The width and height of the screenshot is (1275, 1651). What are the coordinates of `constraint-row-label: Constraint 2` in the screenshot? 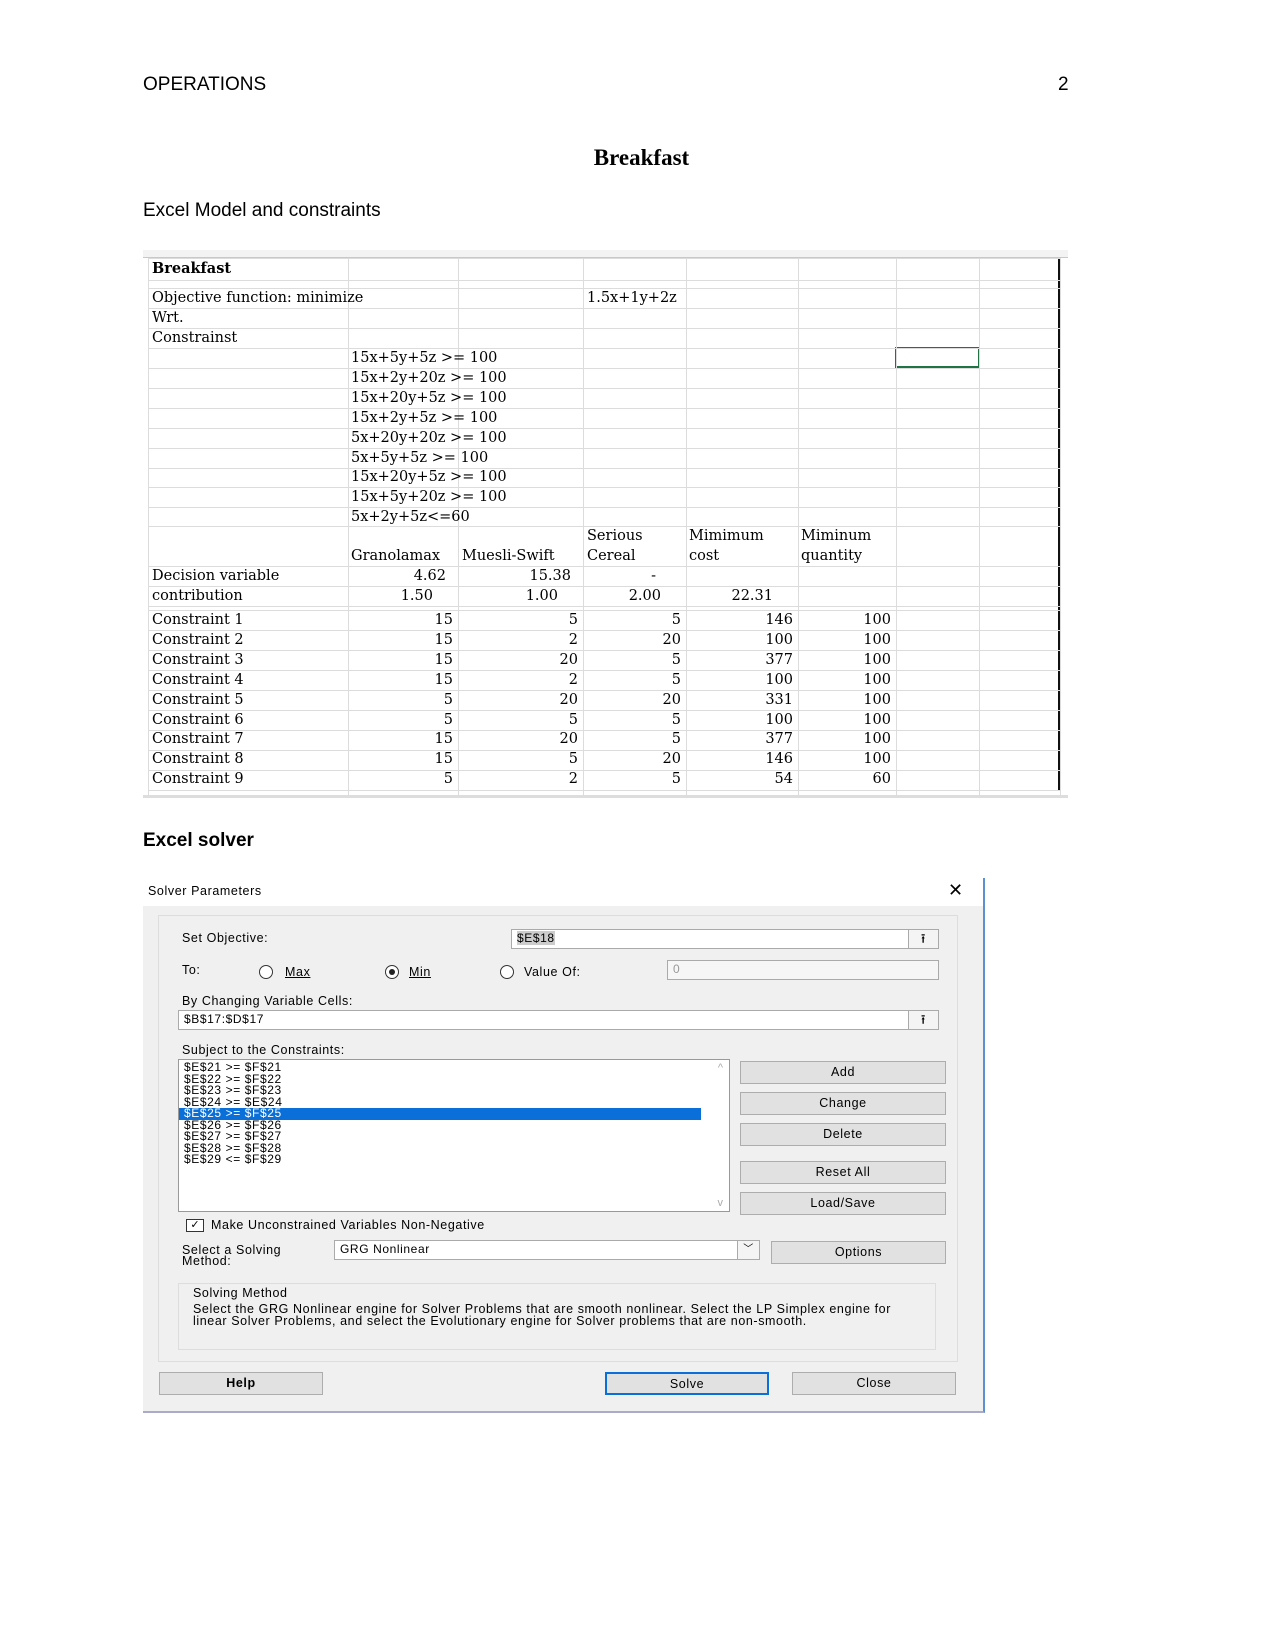 It's located at (198, 639).